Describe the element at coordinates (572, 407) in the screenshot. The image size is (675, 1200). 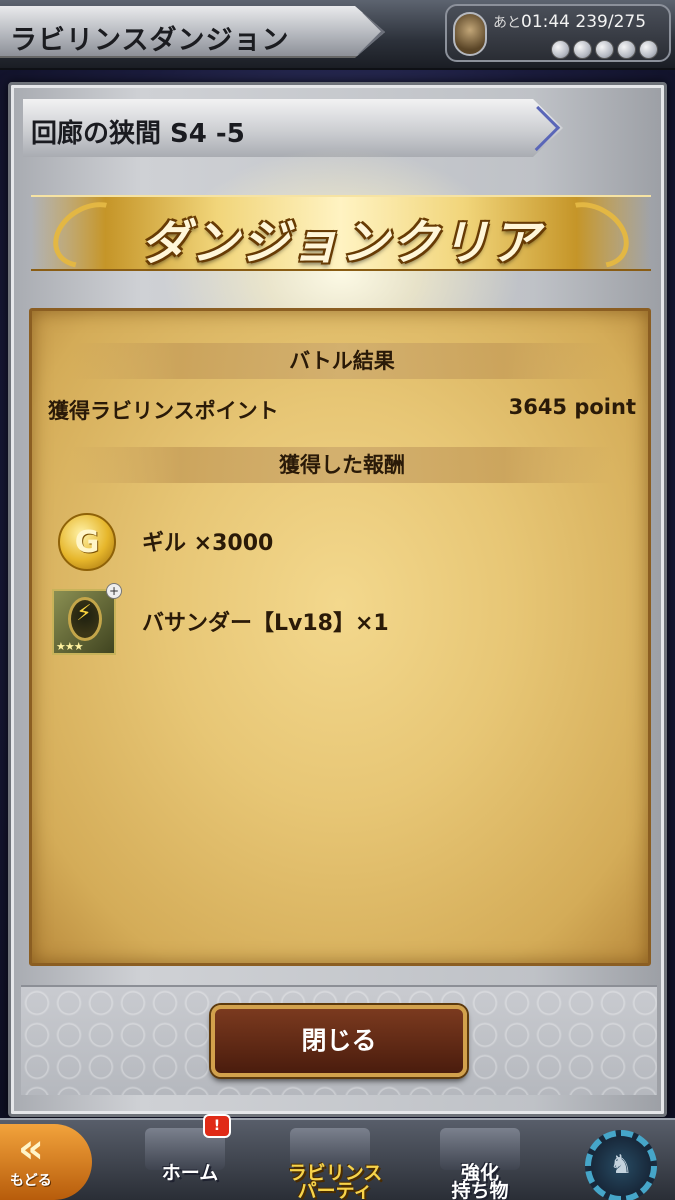
I see `labyrinth-point-value: 3645 point` at that location.